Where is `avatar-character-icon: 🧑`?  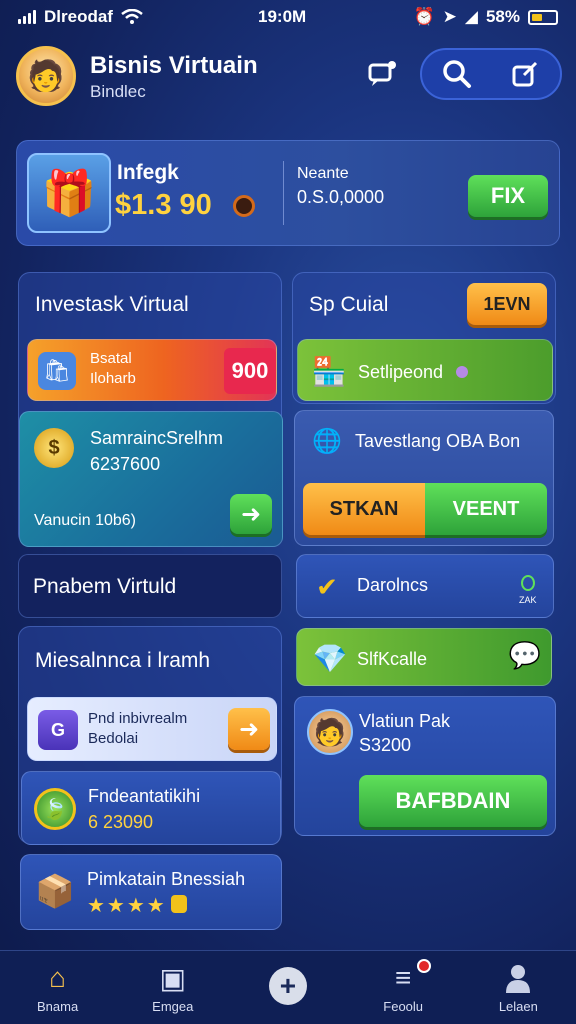 avatar-character-icon: 🧑 is located at coordinates (46, 76).